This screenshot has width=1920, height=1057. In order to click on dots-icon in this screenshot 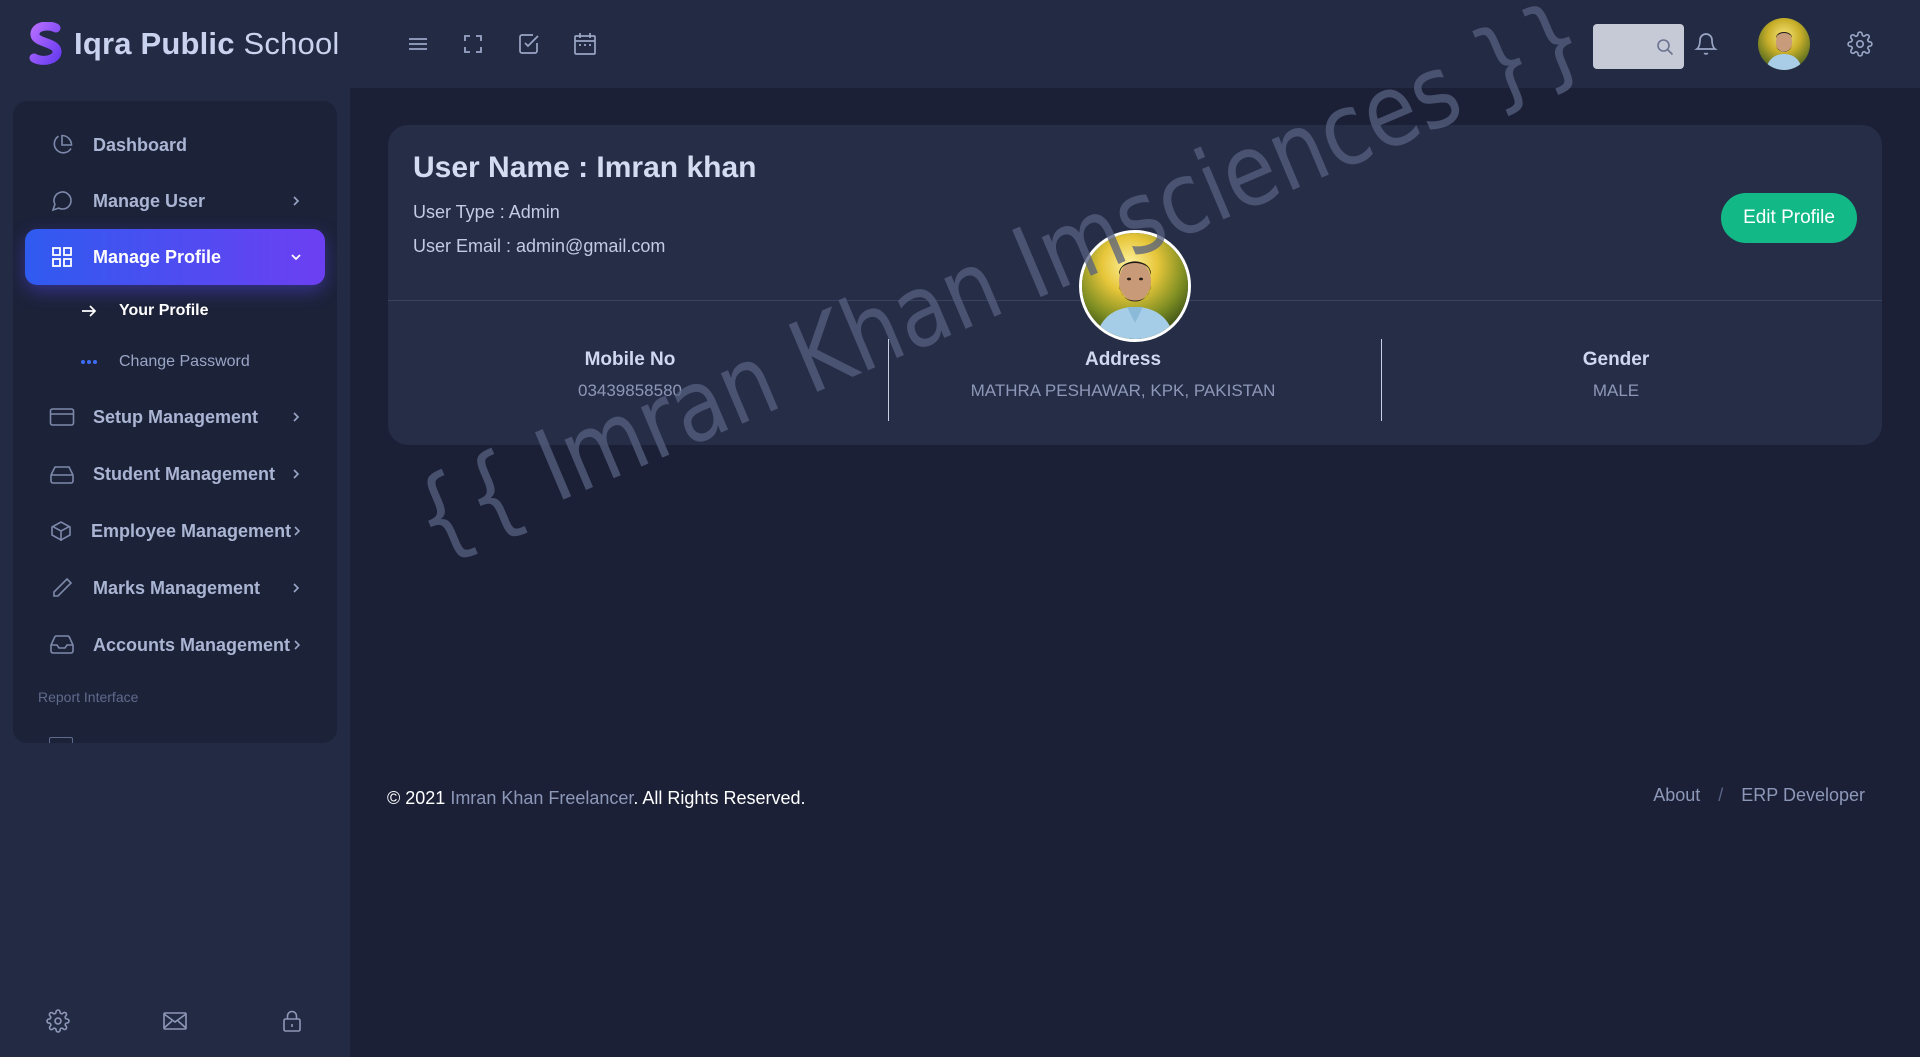, I will do `click(89, 362)`.